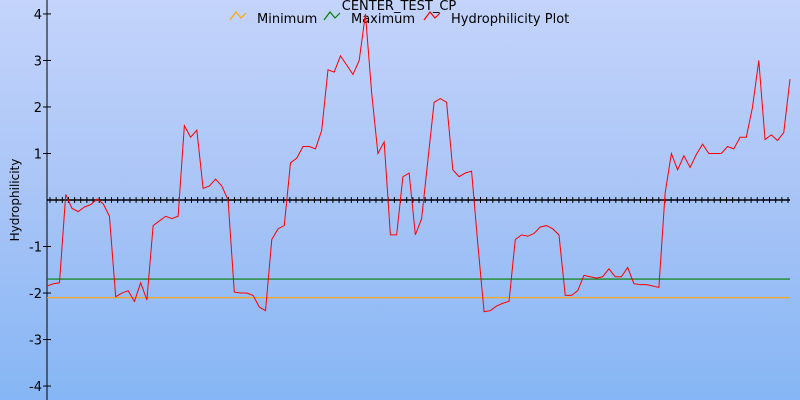  What do you see at coordinates (35, 387) in the screenshot?
I see `y-tick-label: -4` at bounding box center [35, 387].